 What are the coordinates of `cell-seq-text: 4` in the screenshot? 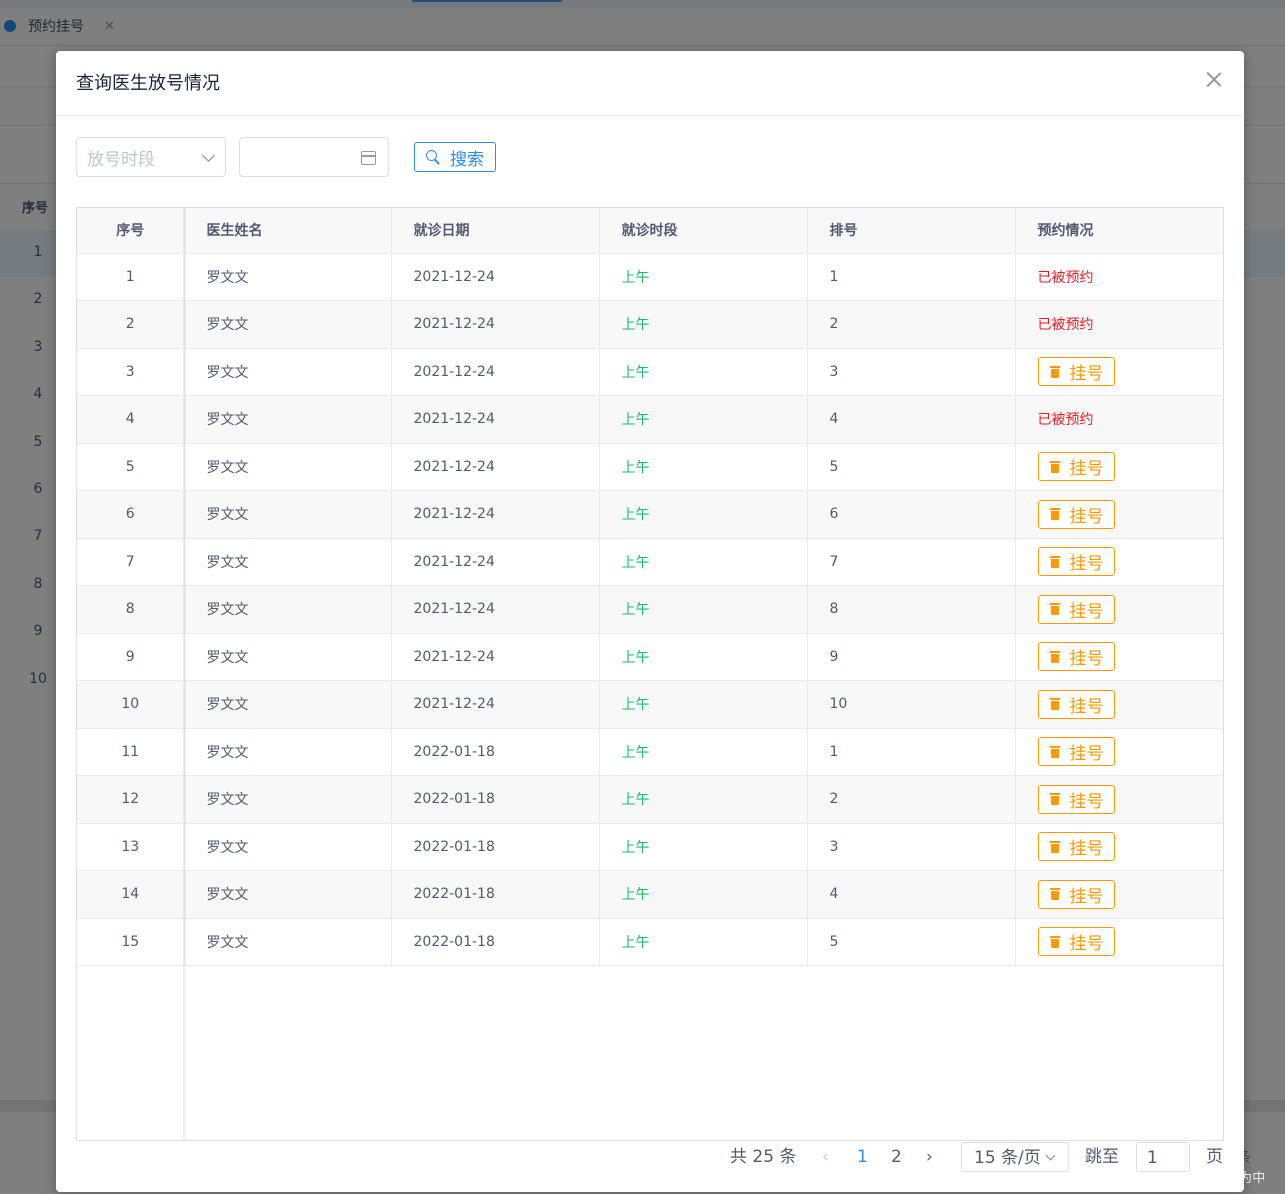 It's located at (130, 419).